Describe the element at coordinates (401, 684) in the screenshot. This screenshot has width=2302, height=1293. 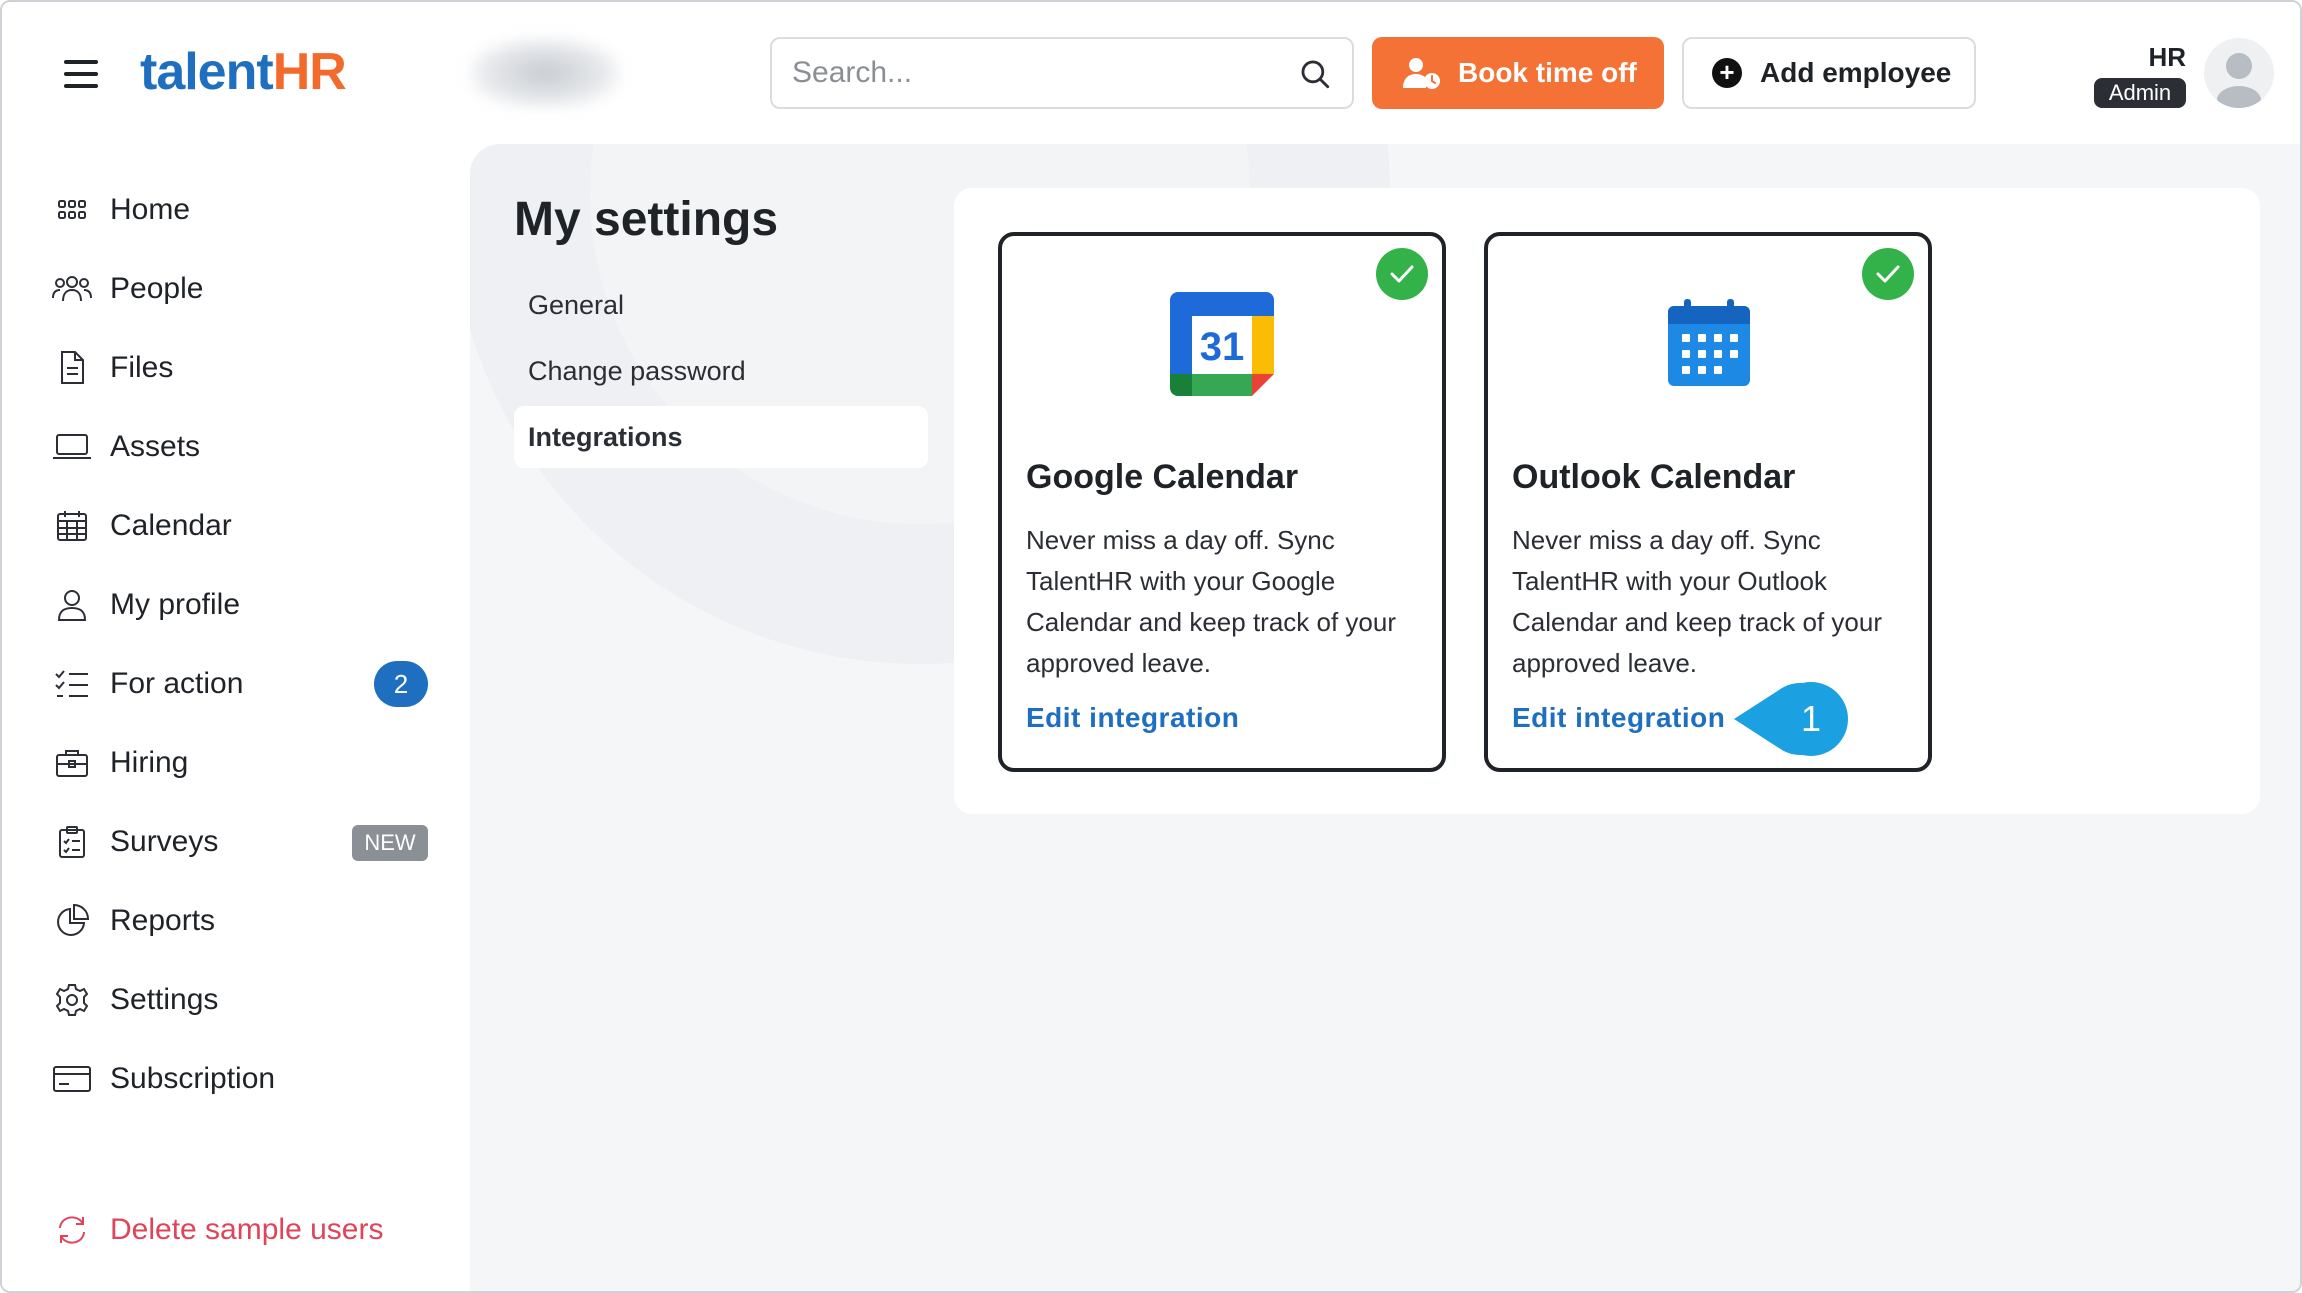
I see `for-action-count-badge: 2` at that location.